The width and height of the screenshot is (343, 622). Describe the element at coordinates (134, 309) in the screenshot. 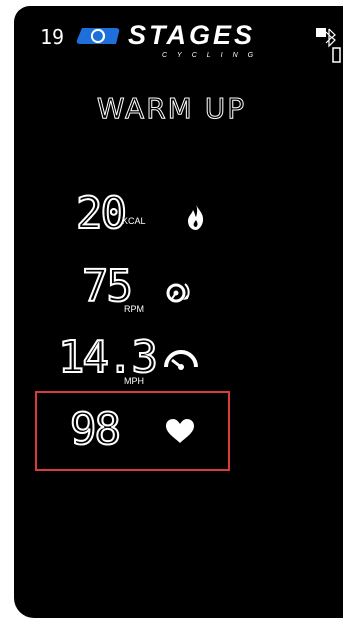

I see `cadence-unit: RPM` at that location.